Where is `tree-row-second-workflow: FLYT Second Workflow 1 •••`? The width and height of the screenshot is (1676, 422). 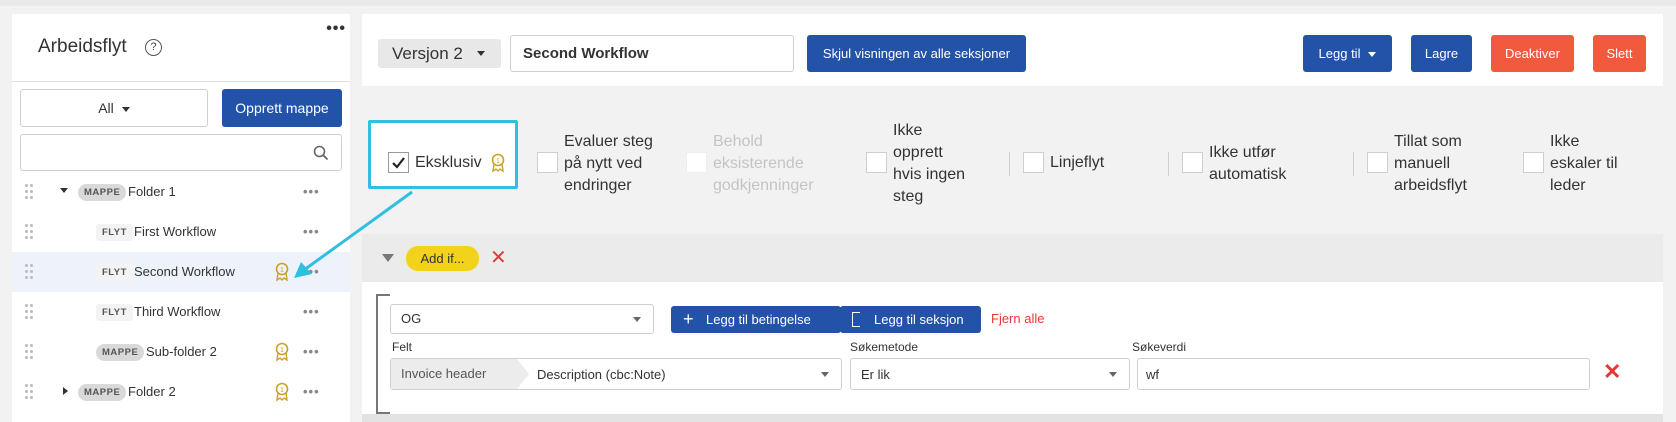 tree-row-second-workflow: FLYT Second Workflow 1 ••• is located at coordinates (181, 272).